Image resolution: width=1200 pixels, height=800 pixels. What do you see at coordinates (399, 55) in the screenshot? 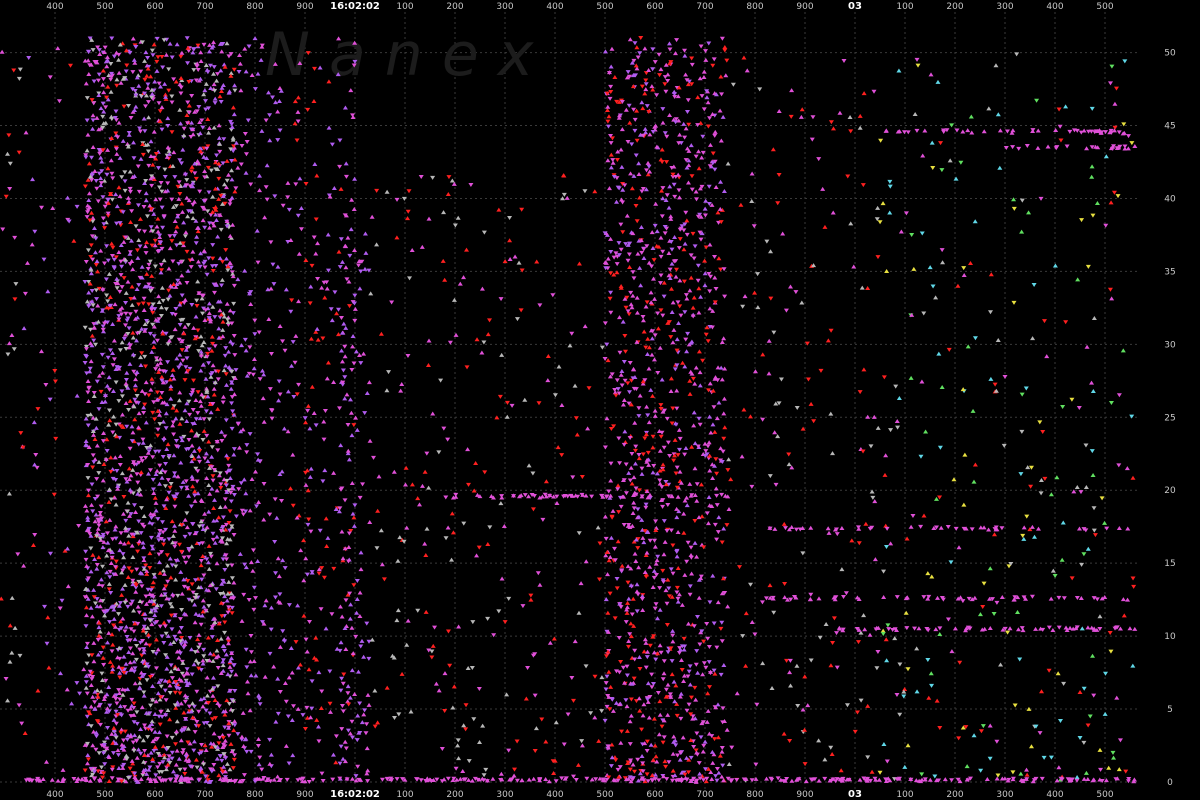
I see `watermark: N a n e x` at bounding box center [399, 55].